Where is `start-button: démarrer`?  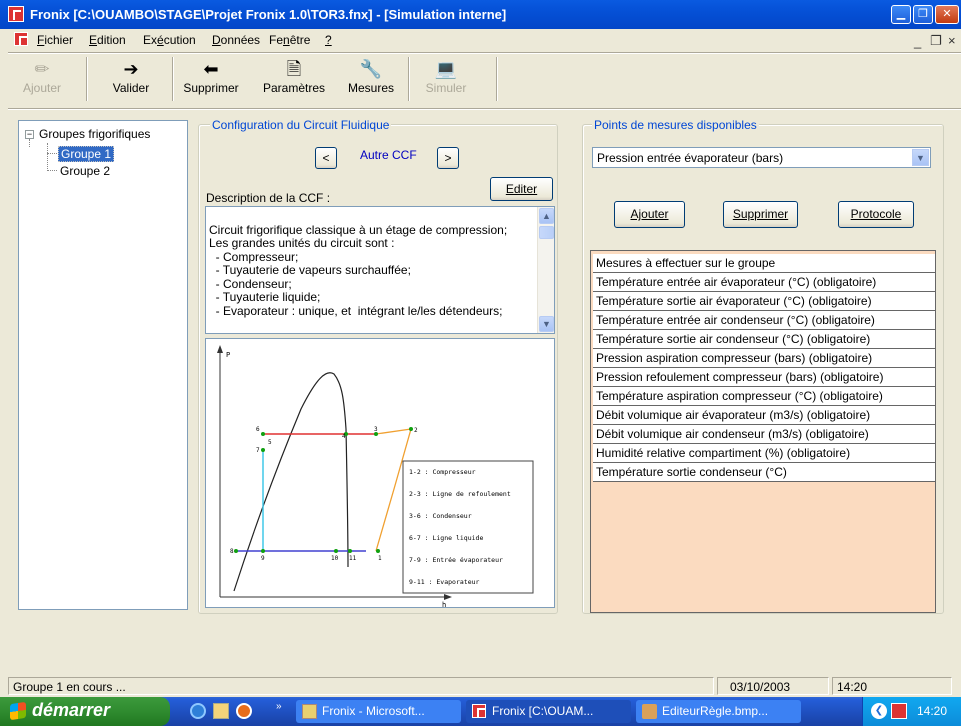 start-button: démarrer is located at coordinates (85, 711).